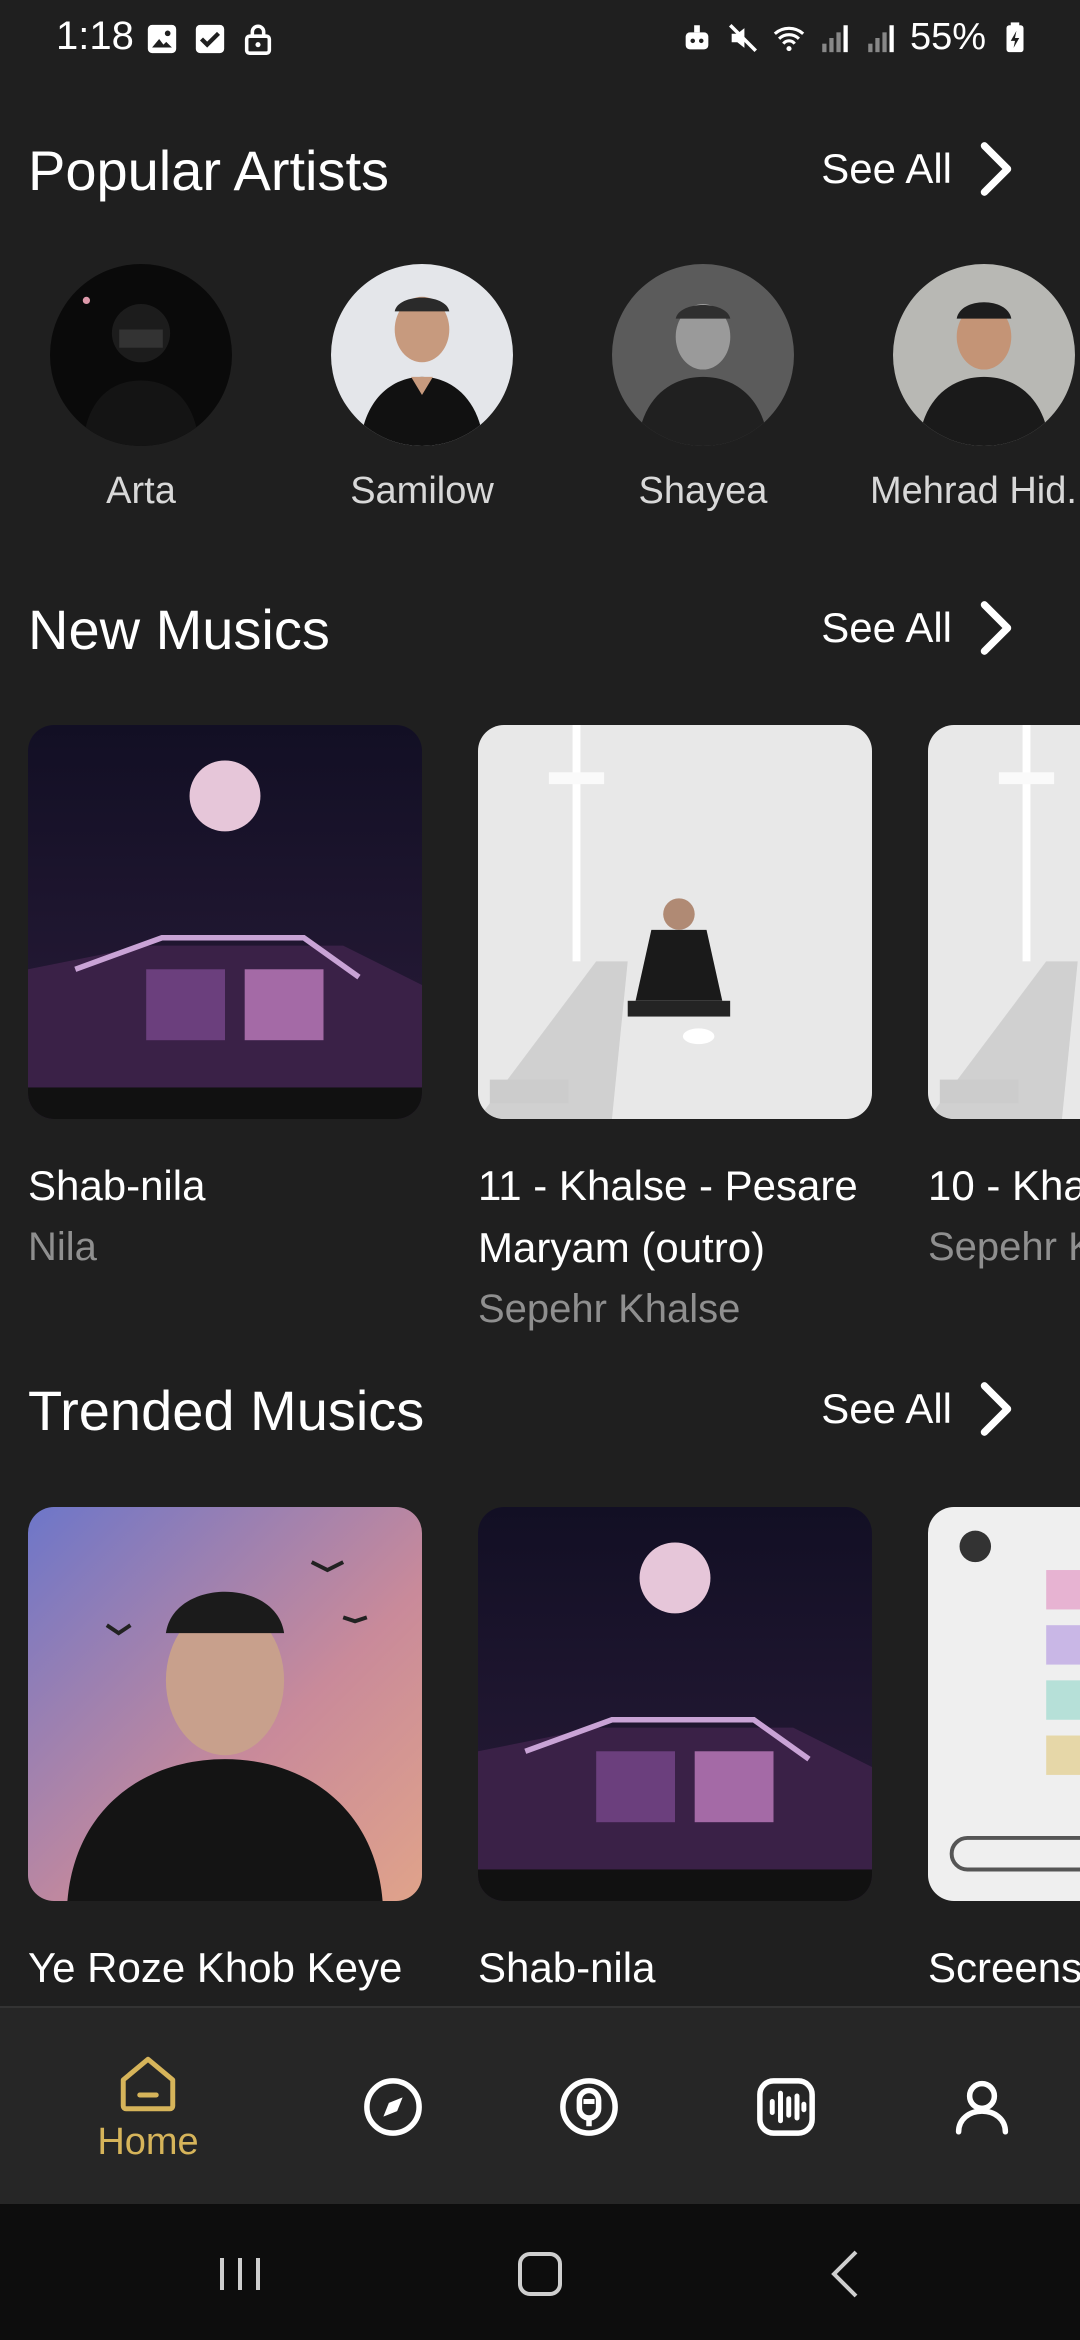 The width and height of the screenshot is (1080, 2340). What do you see at coordinates (162, 39) in the screenshot?
I see `gallery-icon` at bounding box center [162, 39].